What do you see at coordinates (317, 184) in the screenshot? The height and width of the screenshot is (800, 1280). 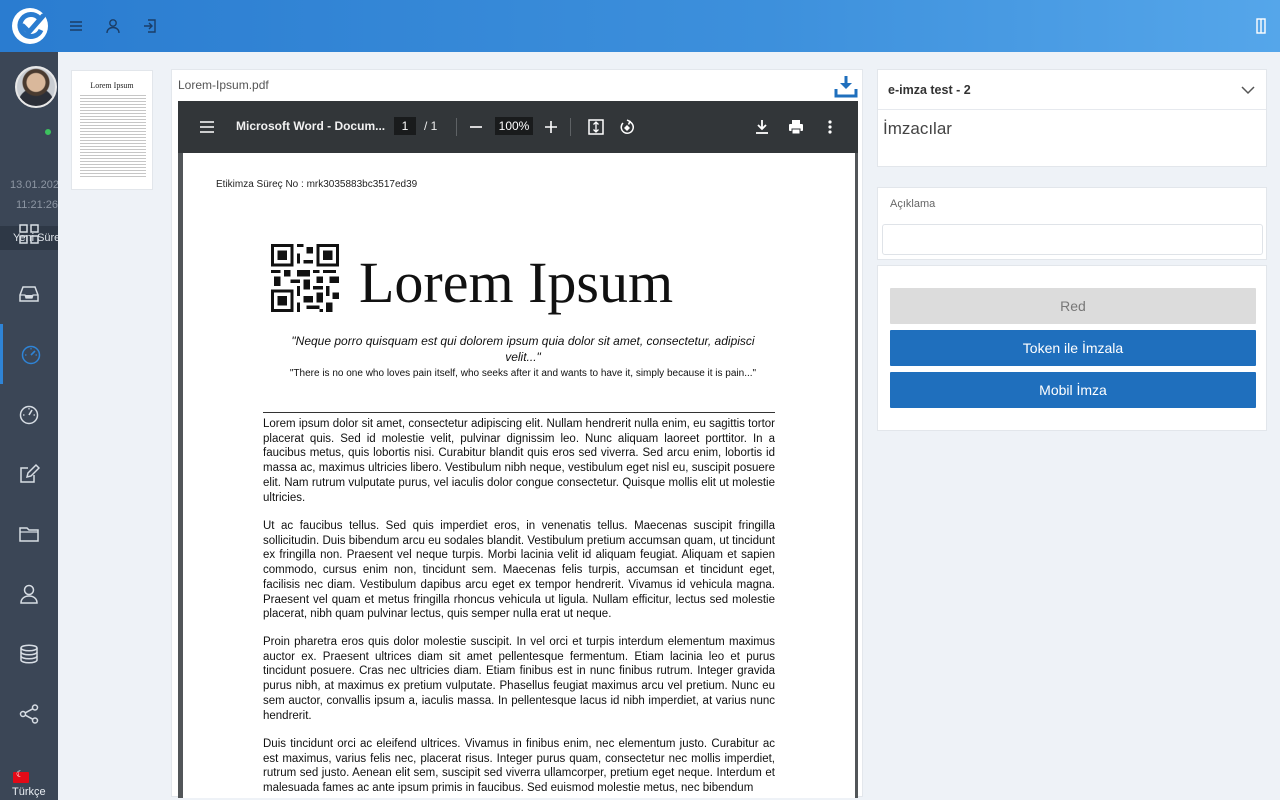 I see `process-number: Etikimza Süreç No : mrk3035883bc3517ed39` at bounding box center [317, 184].